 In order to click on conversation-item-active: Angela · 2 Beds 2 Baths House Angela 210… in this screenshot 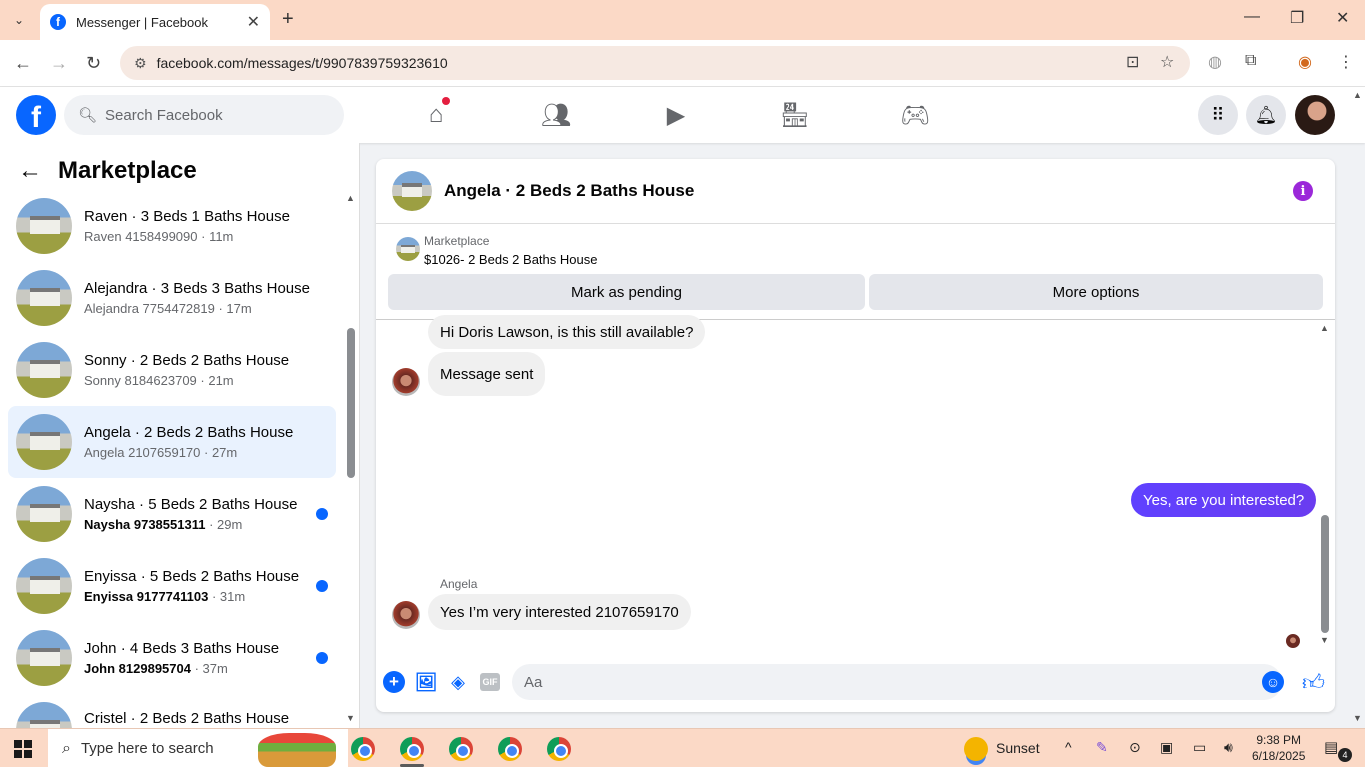, I will do `click(172, 442)`.